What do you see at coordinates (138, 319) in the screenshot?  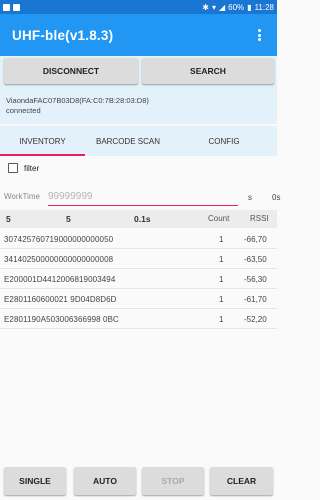 I see `table-row: E2801190A503006366998 0BC 1 -52,20` at bounding box center [138, 319].